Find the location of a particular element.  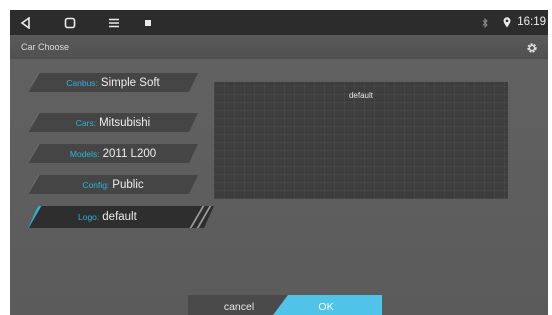

cars-selector: Cars: Mitsubishi is located at coordinates (113, 122).